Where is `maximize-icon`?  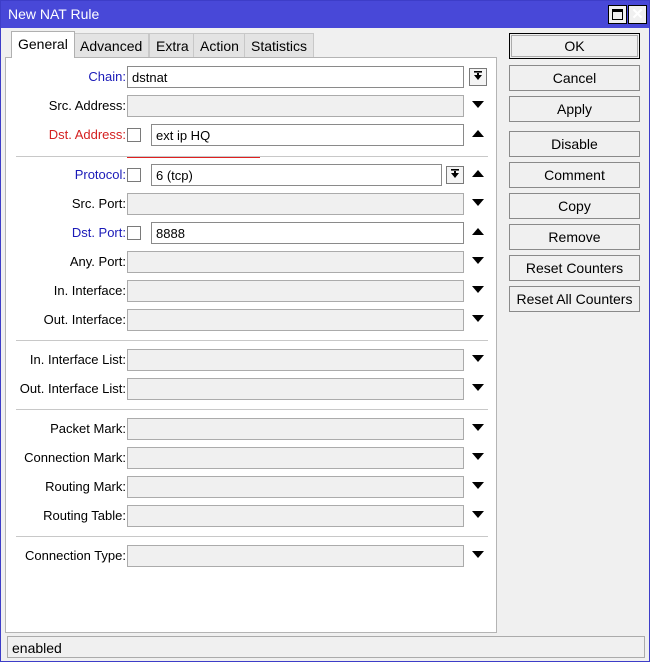
maximize-icon is located at coordinates (617, 14).